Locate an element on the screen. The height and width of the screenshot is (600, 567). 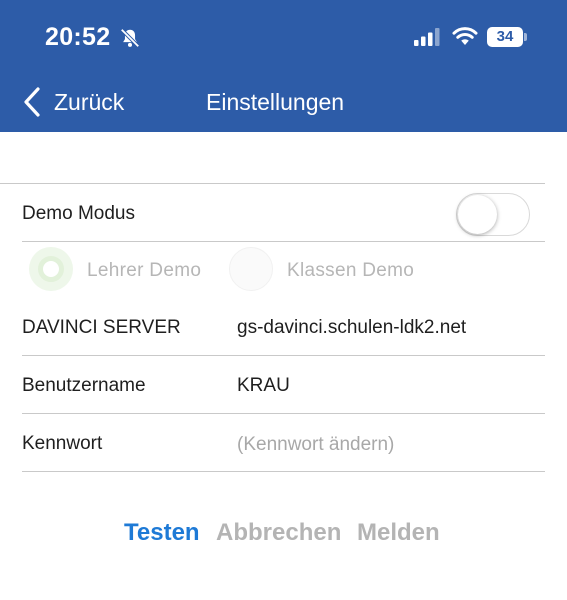
toggle-knob is located at coordinates (477, 214).